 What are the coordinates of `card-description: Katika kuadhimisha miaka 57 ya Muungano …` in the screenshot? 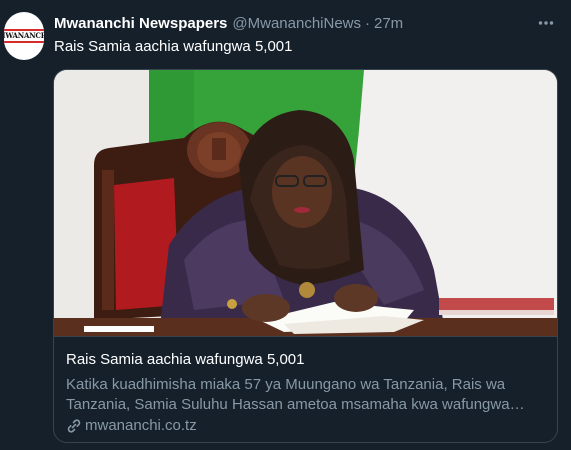 It's located at (288, 394).